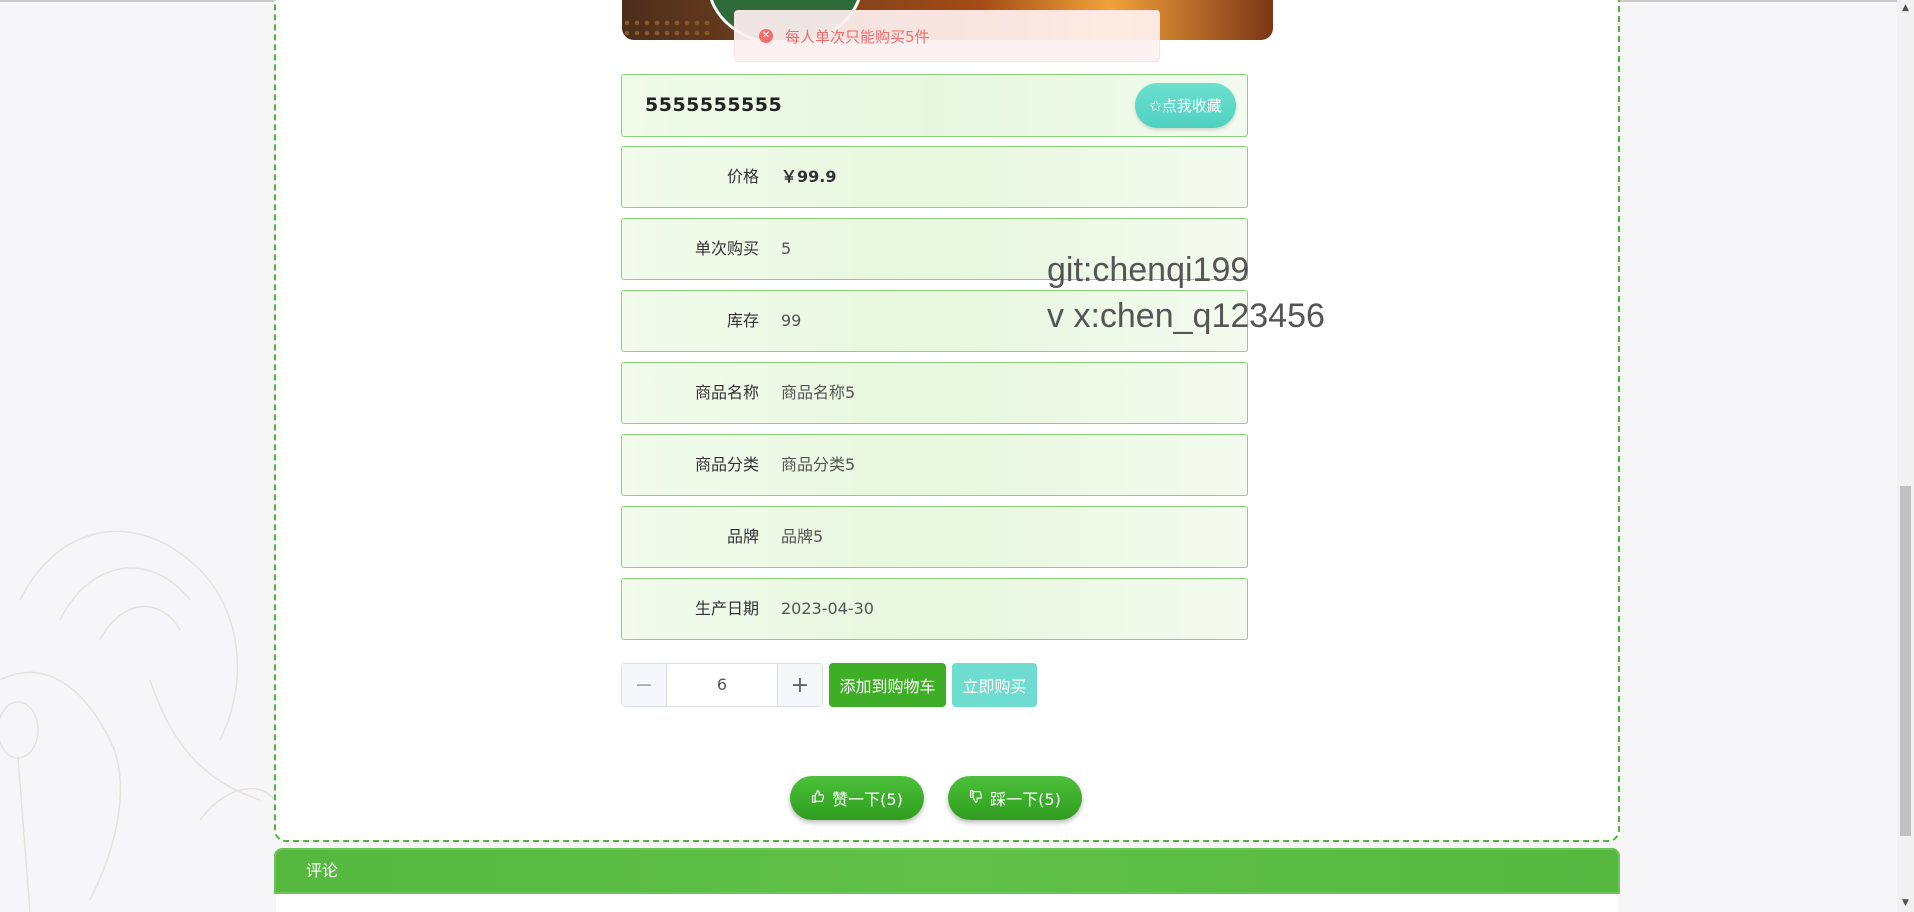 This screenshot has width=1914, height=912. What do you see at coordinates (947, 903) in the screenshot?
I see `comments-body` at bounding box center [947, 903].